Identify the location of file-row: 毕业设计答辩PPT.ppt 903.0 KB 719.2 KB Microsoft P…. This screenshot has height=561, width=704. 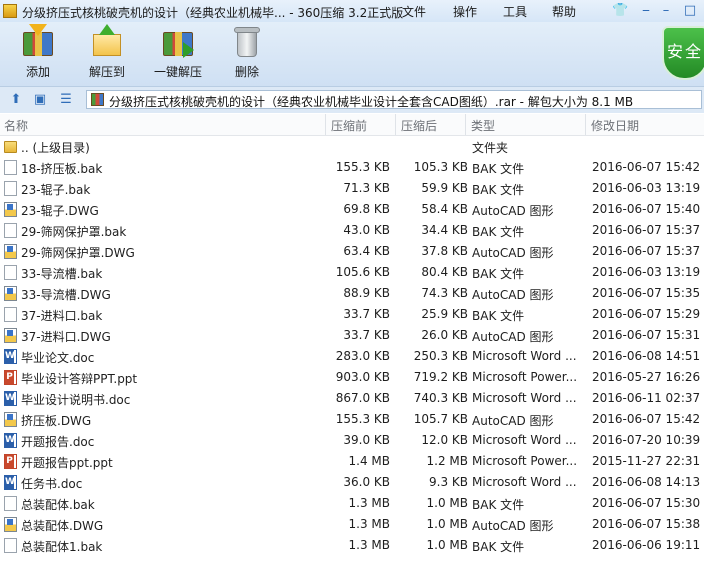
(352, 377).